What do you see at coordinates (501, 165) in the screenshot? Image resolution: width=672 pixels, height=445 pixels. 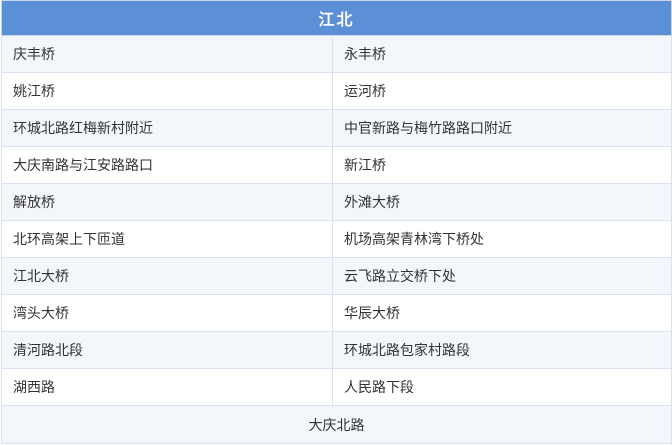 I see `table-cell: 新江桥` at bounding box center [501, 165].